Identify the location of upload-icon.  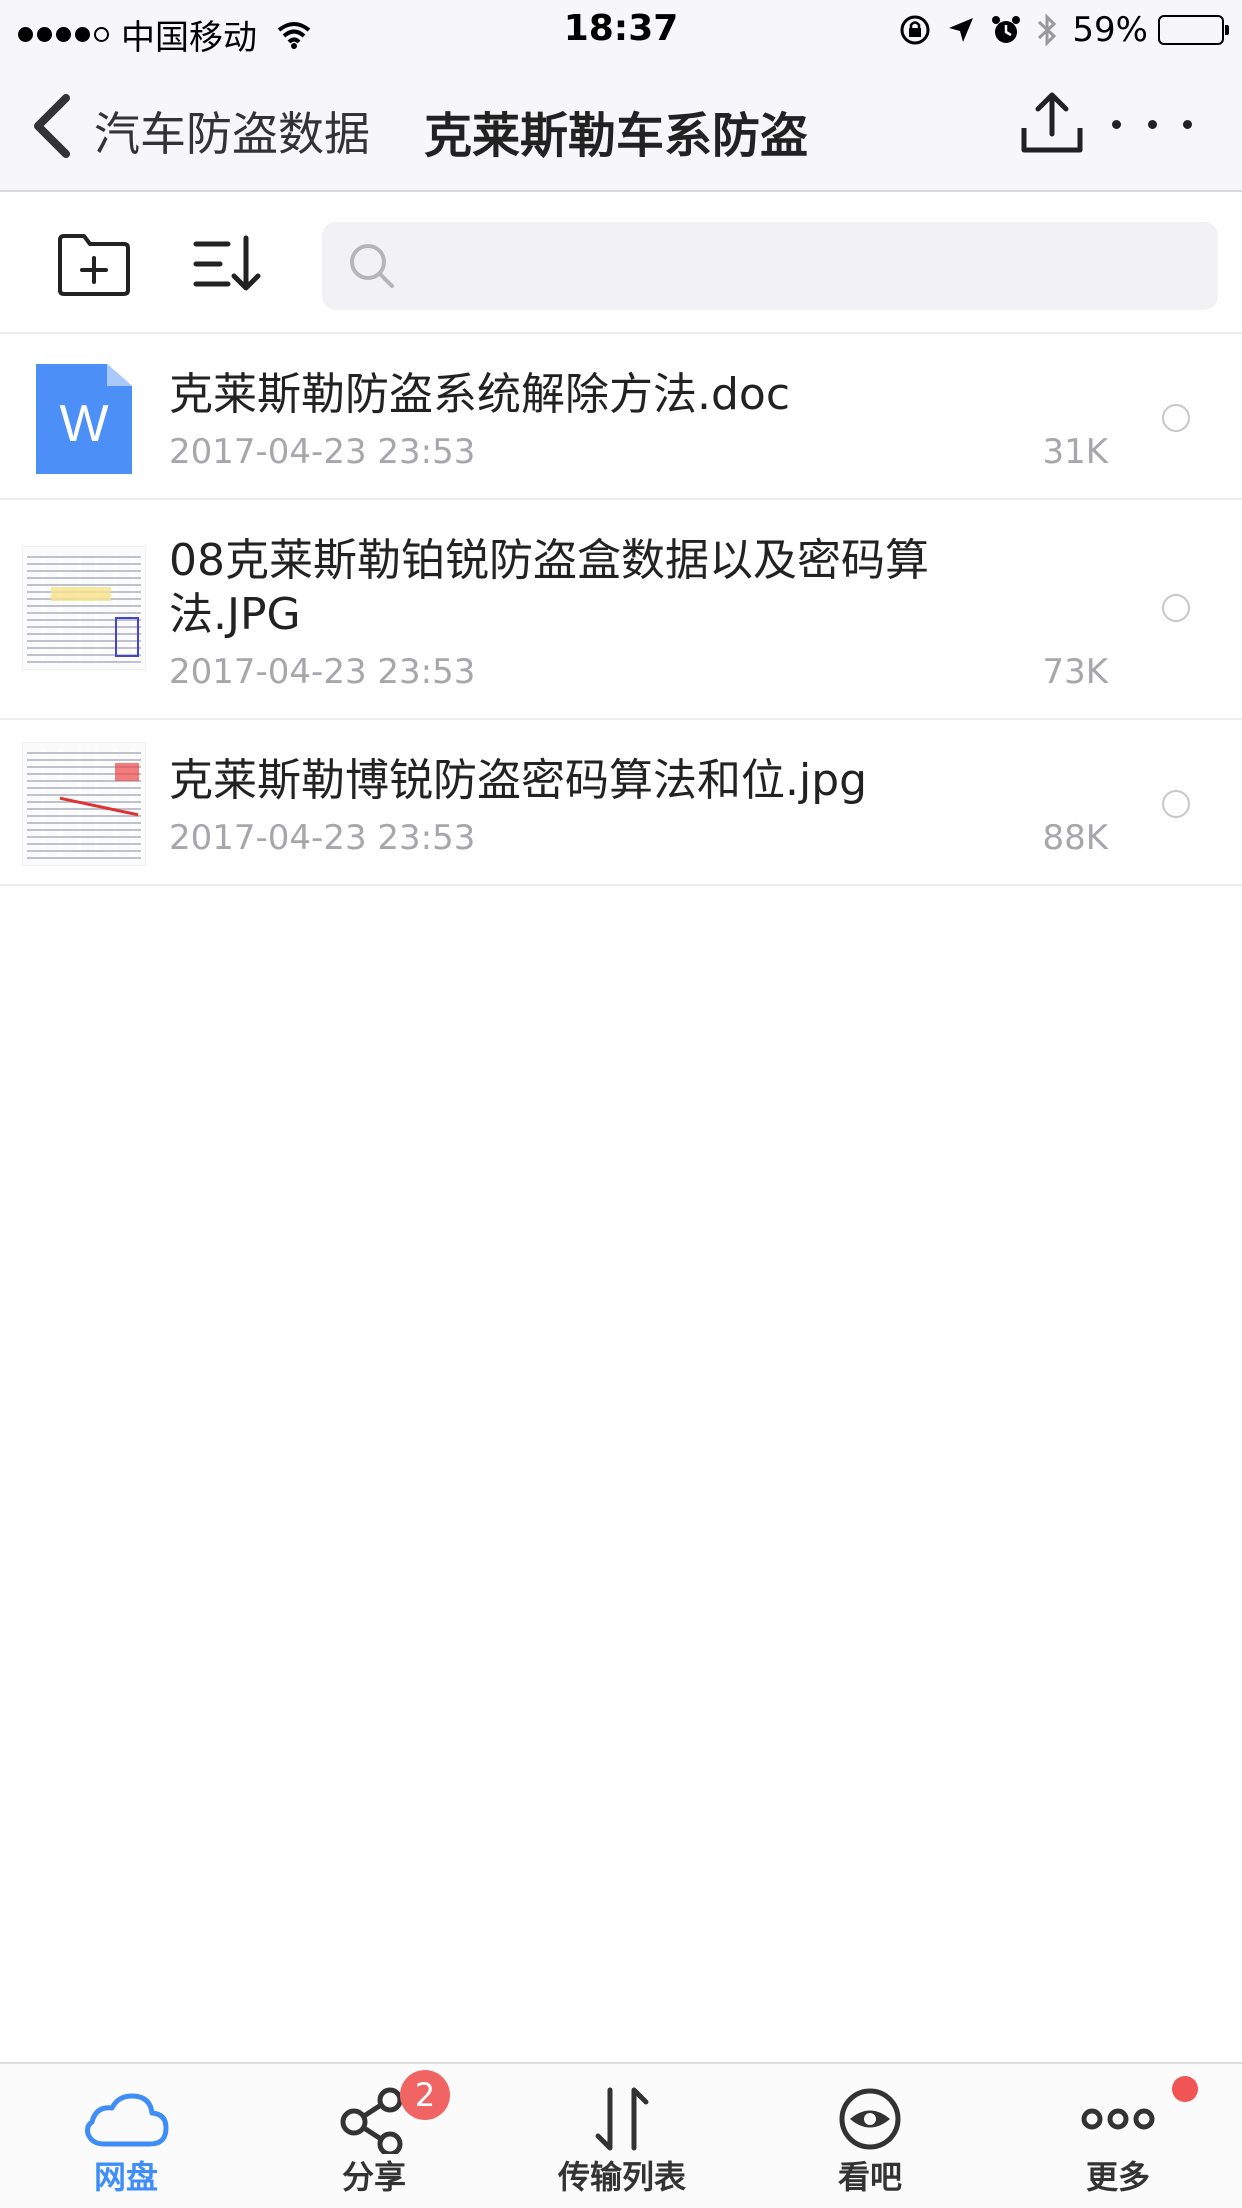
(1052, 122).